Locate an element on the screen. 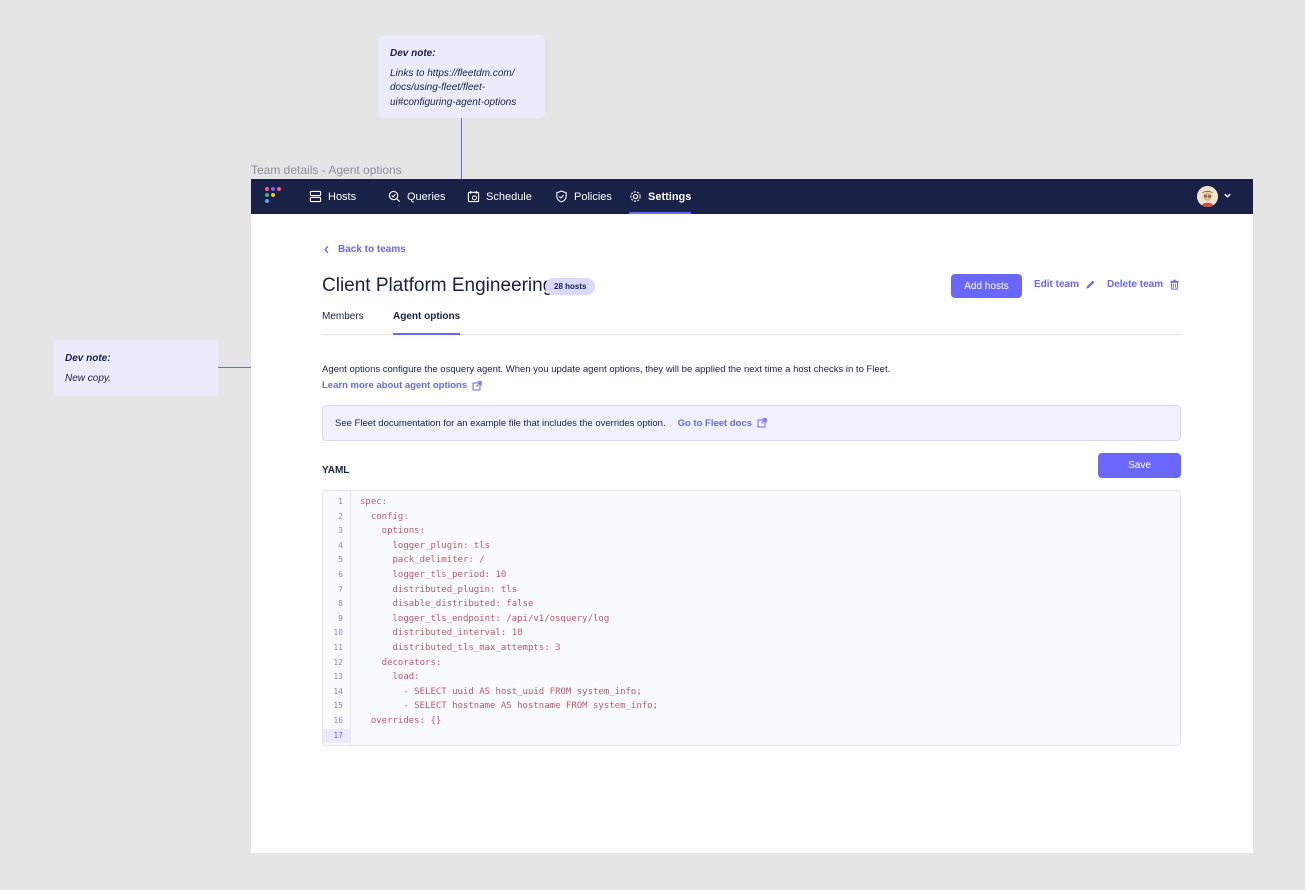 The image size is (1305, 890). line-number: 8 is located at coordinates (340, 604).